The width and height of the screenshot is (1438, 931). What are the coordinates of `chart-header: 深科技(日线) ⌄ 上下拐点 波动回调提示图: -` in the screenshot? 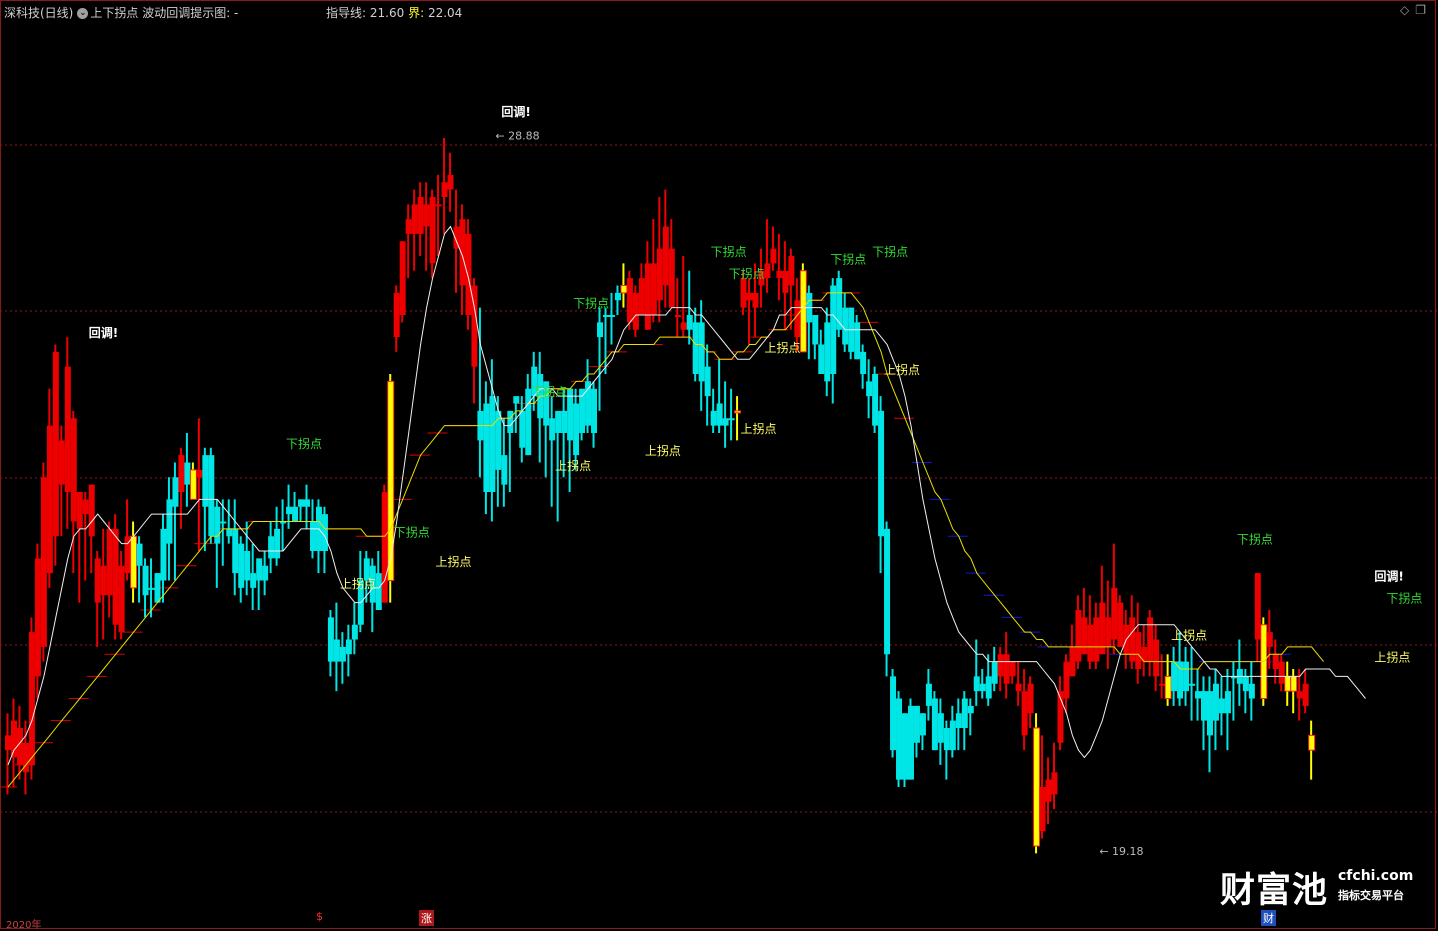 It's located at (121, 12).